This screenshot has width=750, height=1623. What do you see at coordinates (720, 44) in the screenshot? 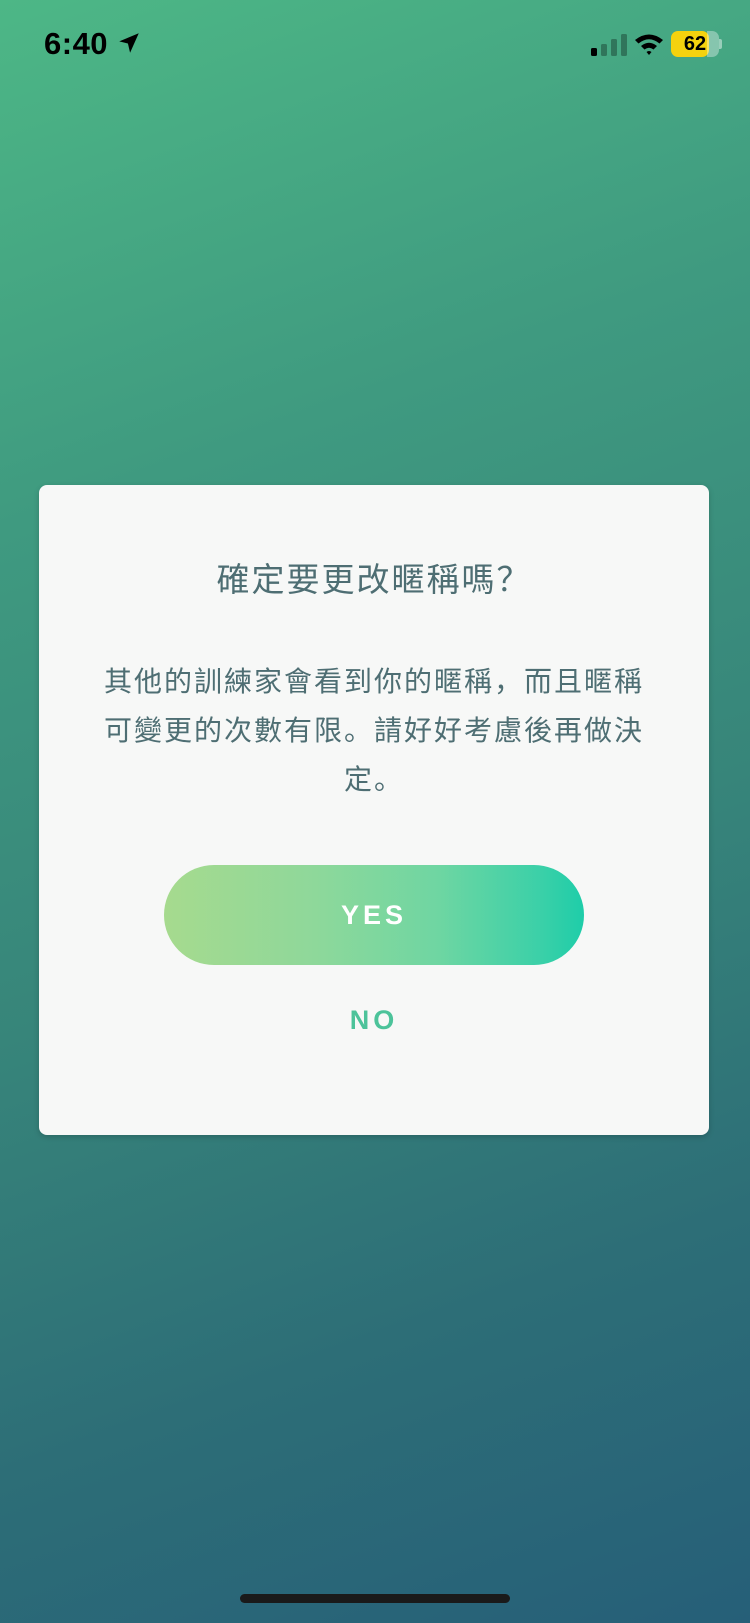
I see `battery-cap` at bounding box center [720, 44].